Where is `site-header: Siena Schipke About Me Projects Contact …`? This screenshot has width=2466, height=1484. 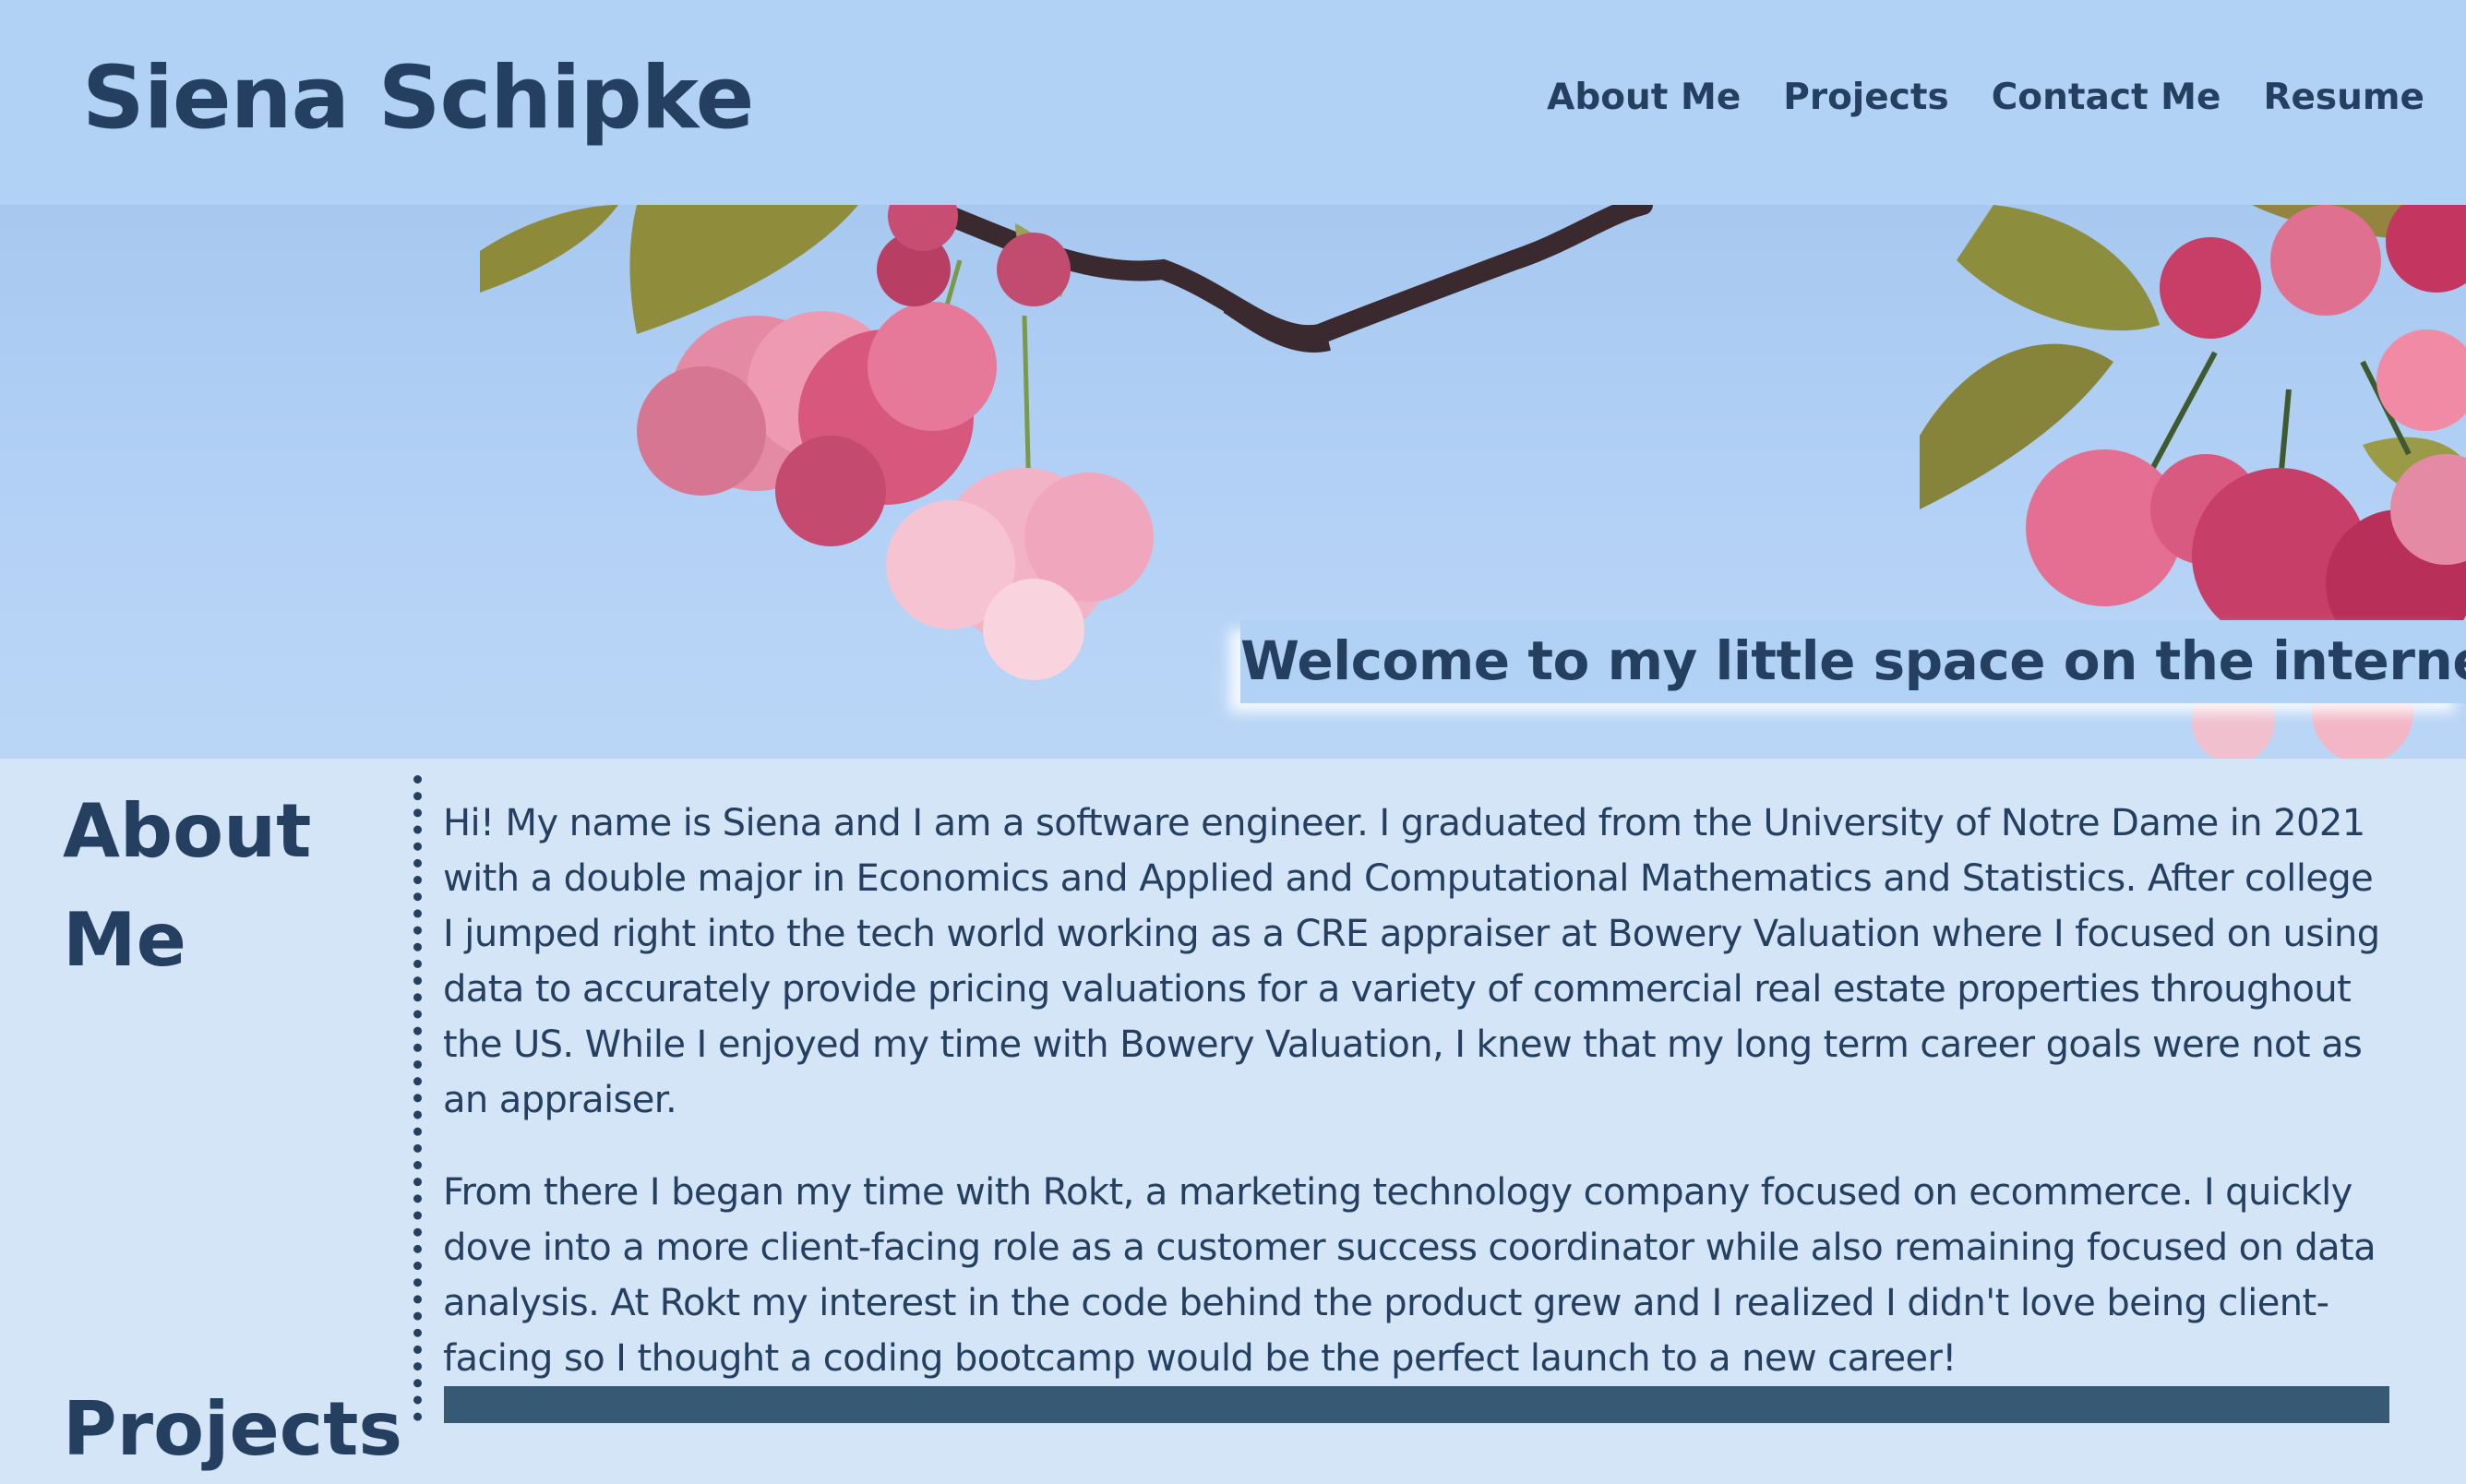
site-header: Siena Schipke About Me Projects Contact … is located at coordinates (1233, 102).